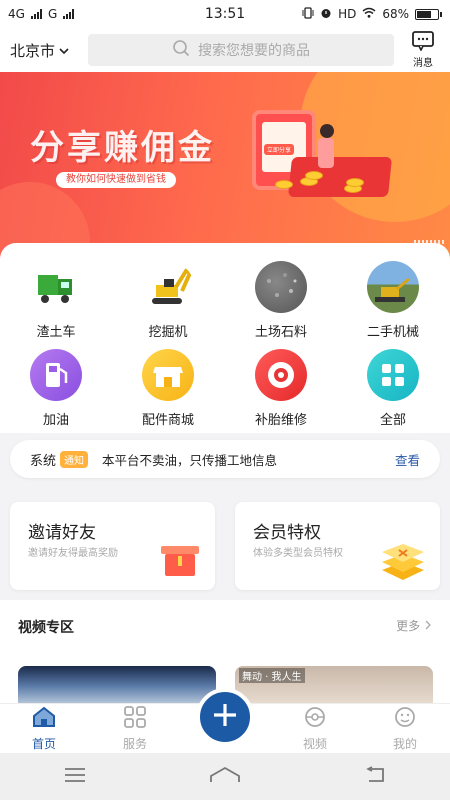 This screenshot has height=800, width=450. Describe the element at coordinates (168, 287) in the screenshot. I see `excavator-icon` at that location.